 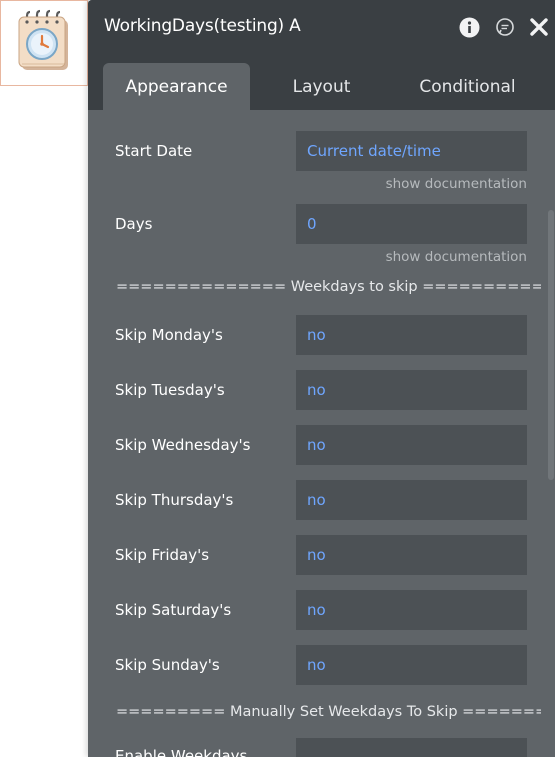 What do you see at coordinates (411, 390) in the screenshot?
I see `skip-tuesday-dropdown: no` at bounding box center [411, 390].